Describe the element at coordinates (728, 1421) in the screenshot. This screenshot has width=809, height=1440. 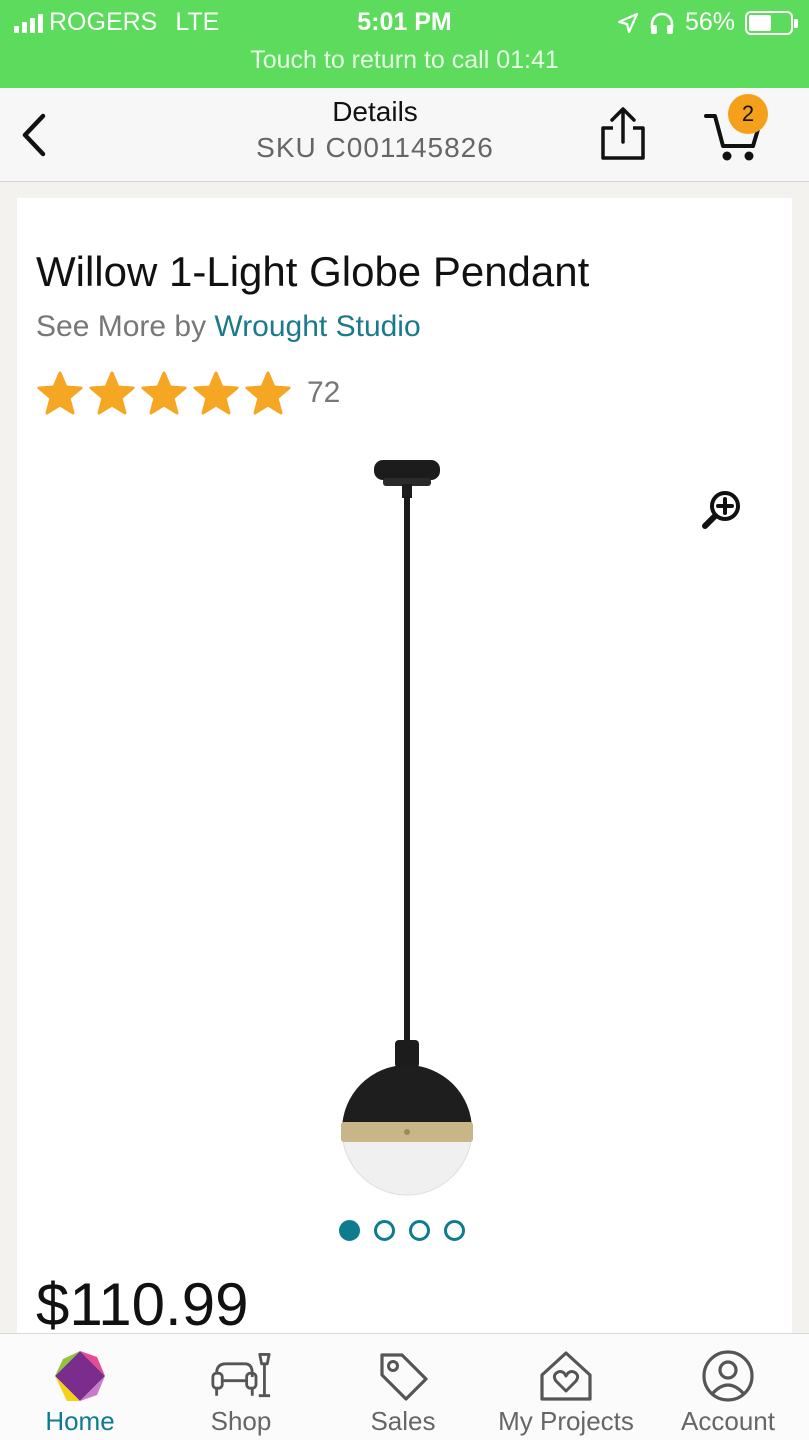
I see `tab-label: Account` at that location.